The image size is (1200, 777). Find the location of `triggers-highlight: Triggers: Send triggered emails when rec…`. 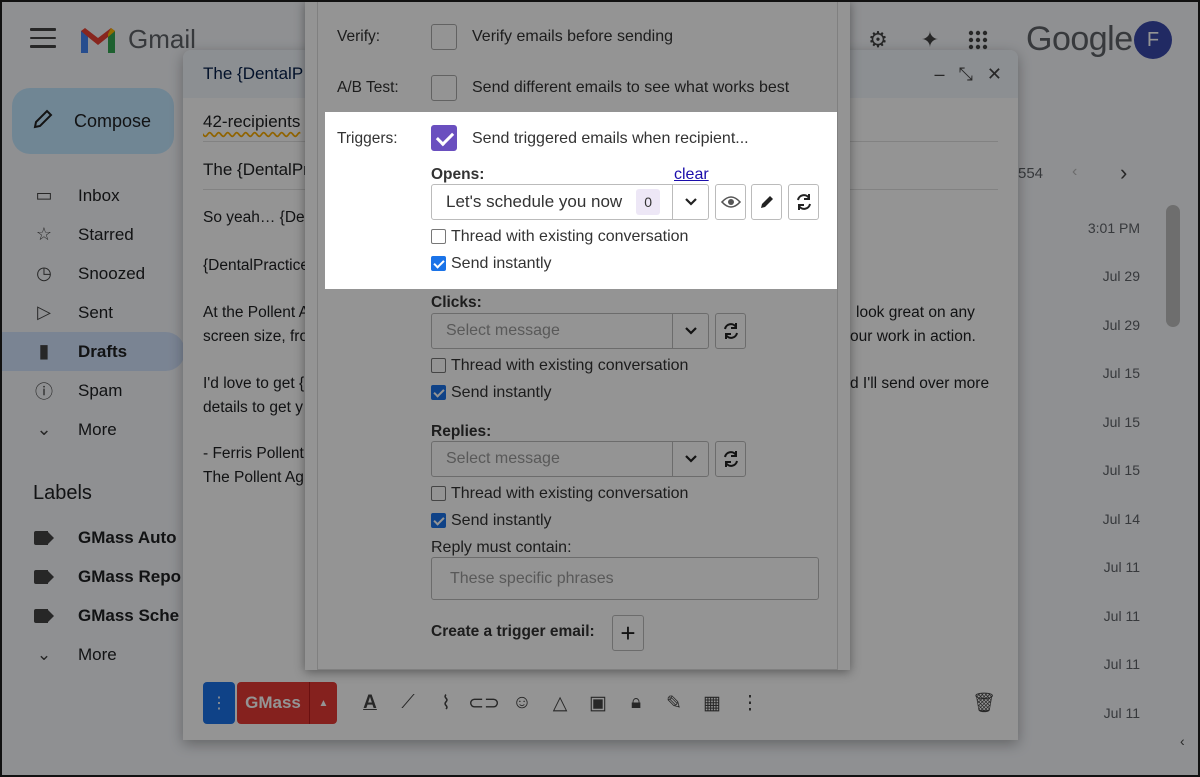

triggers-highlight: Triggers: Send triggered emails when rec… is located at coordinates (581, 200).